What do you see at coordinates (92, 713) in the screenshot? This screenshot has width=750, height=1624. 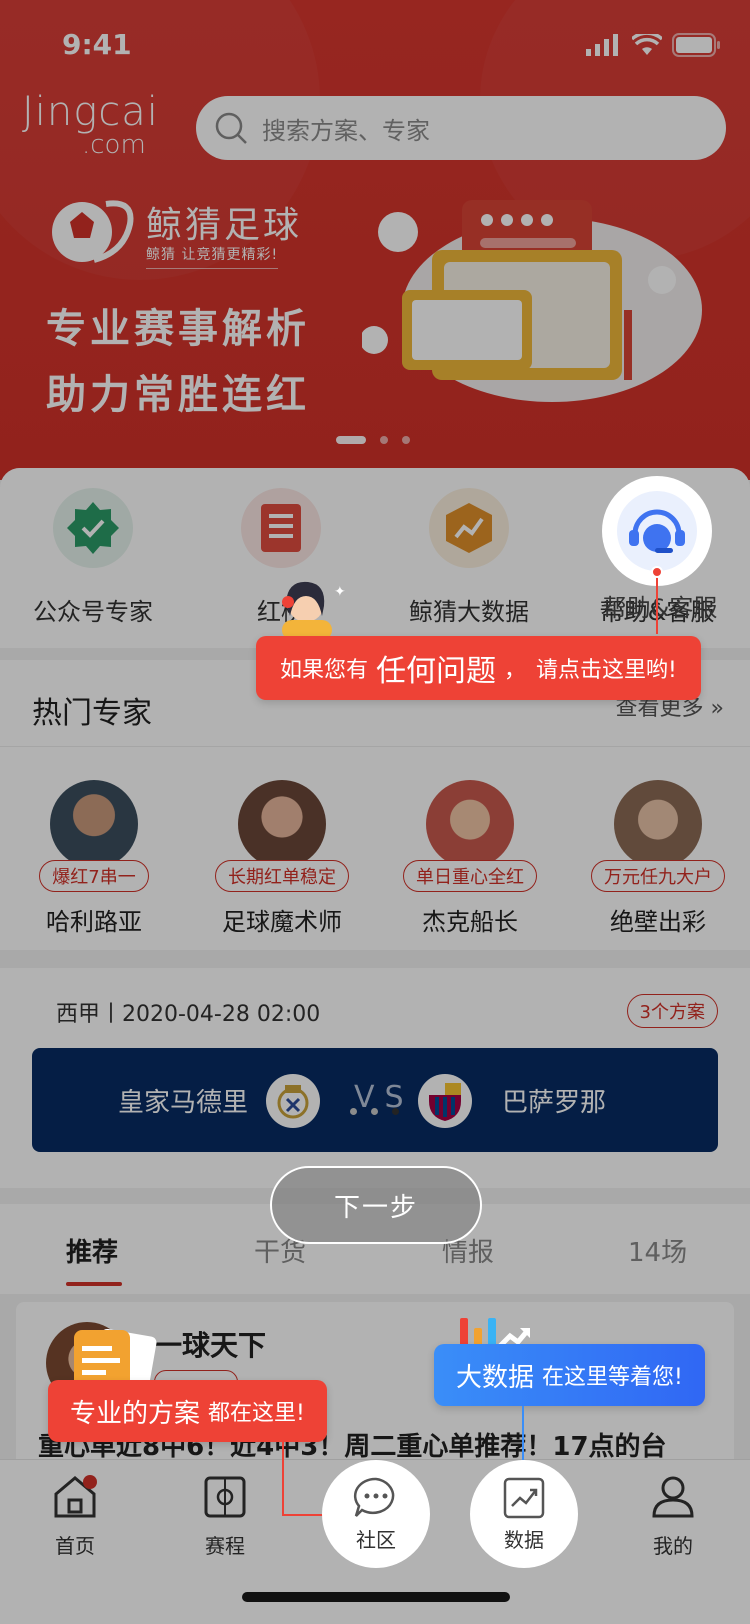 I see `section-title: 热门专家` at bounding box center [92, 713].